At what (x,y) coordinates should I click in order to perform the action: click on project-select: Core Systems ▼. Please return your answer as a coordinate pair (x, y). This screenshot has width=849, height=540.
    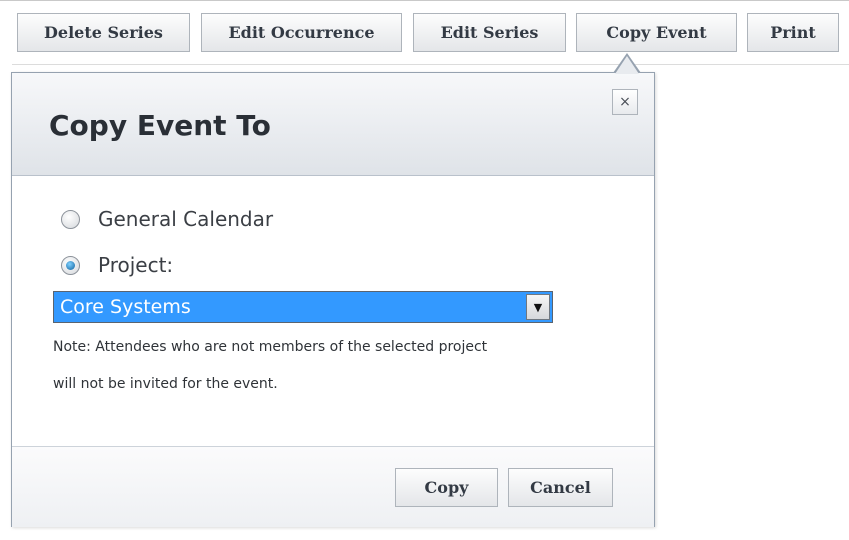
    Looking at the image, I should click on (303, 307).